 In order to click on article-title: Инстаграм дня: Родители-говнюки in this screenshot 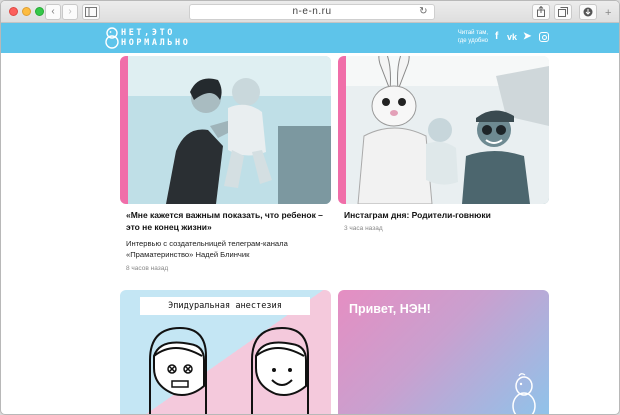, I will do `click(446, 215)`.